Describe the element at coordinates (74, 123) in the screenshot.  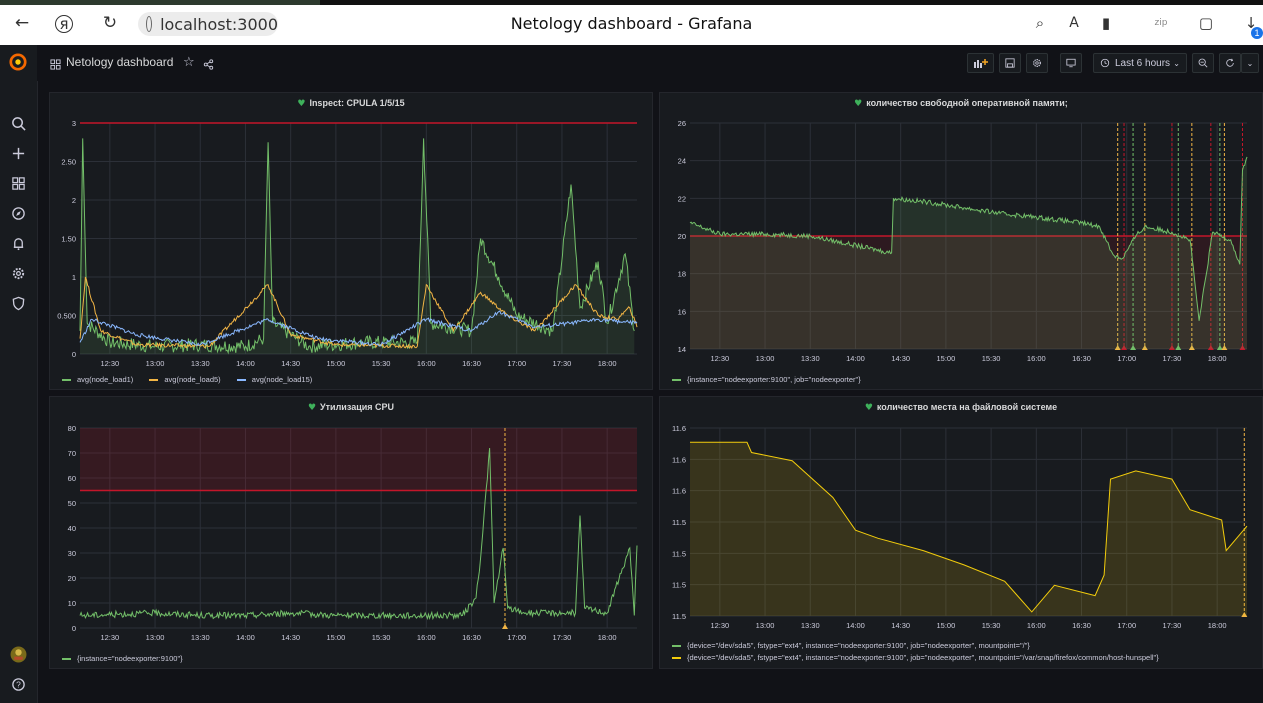
I see `y-tick-label: 3` at that location.